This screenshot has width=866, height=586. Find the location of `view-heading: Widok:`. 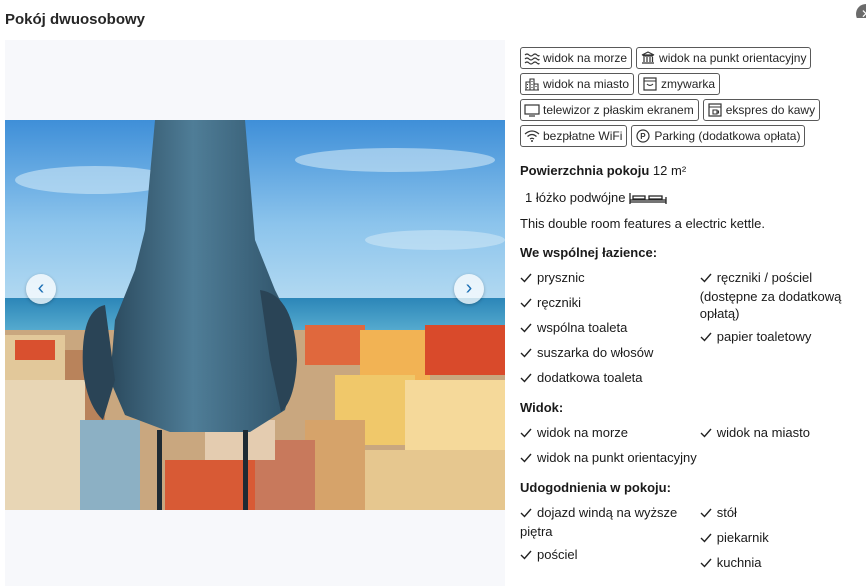

view-heading: Widok: is located at coordinates (542, 407).